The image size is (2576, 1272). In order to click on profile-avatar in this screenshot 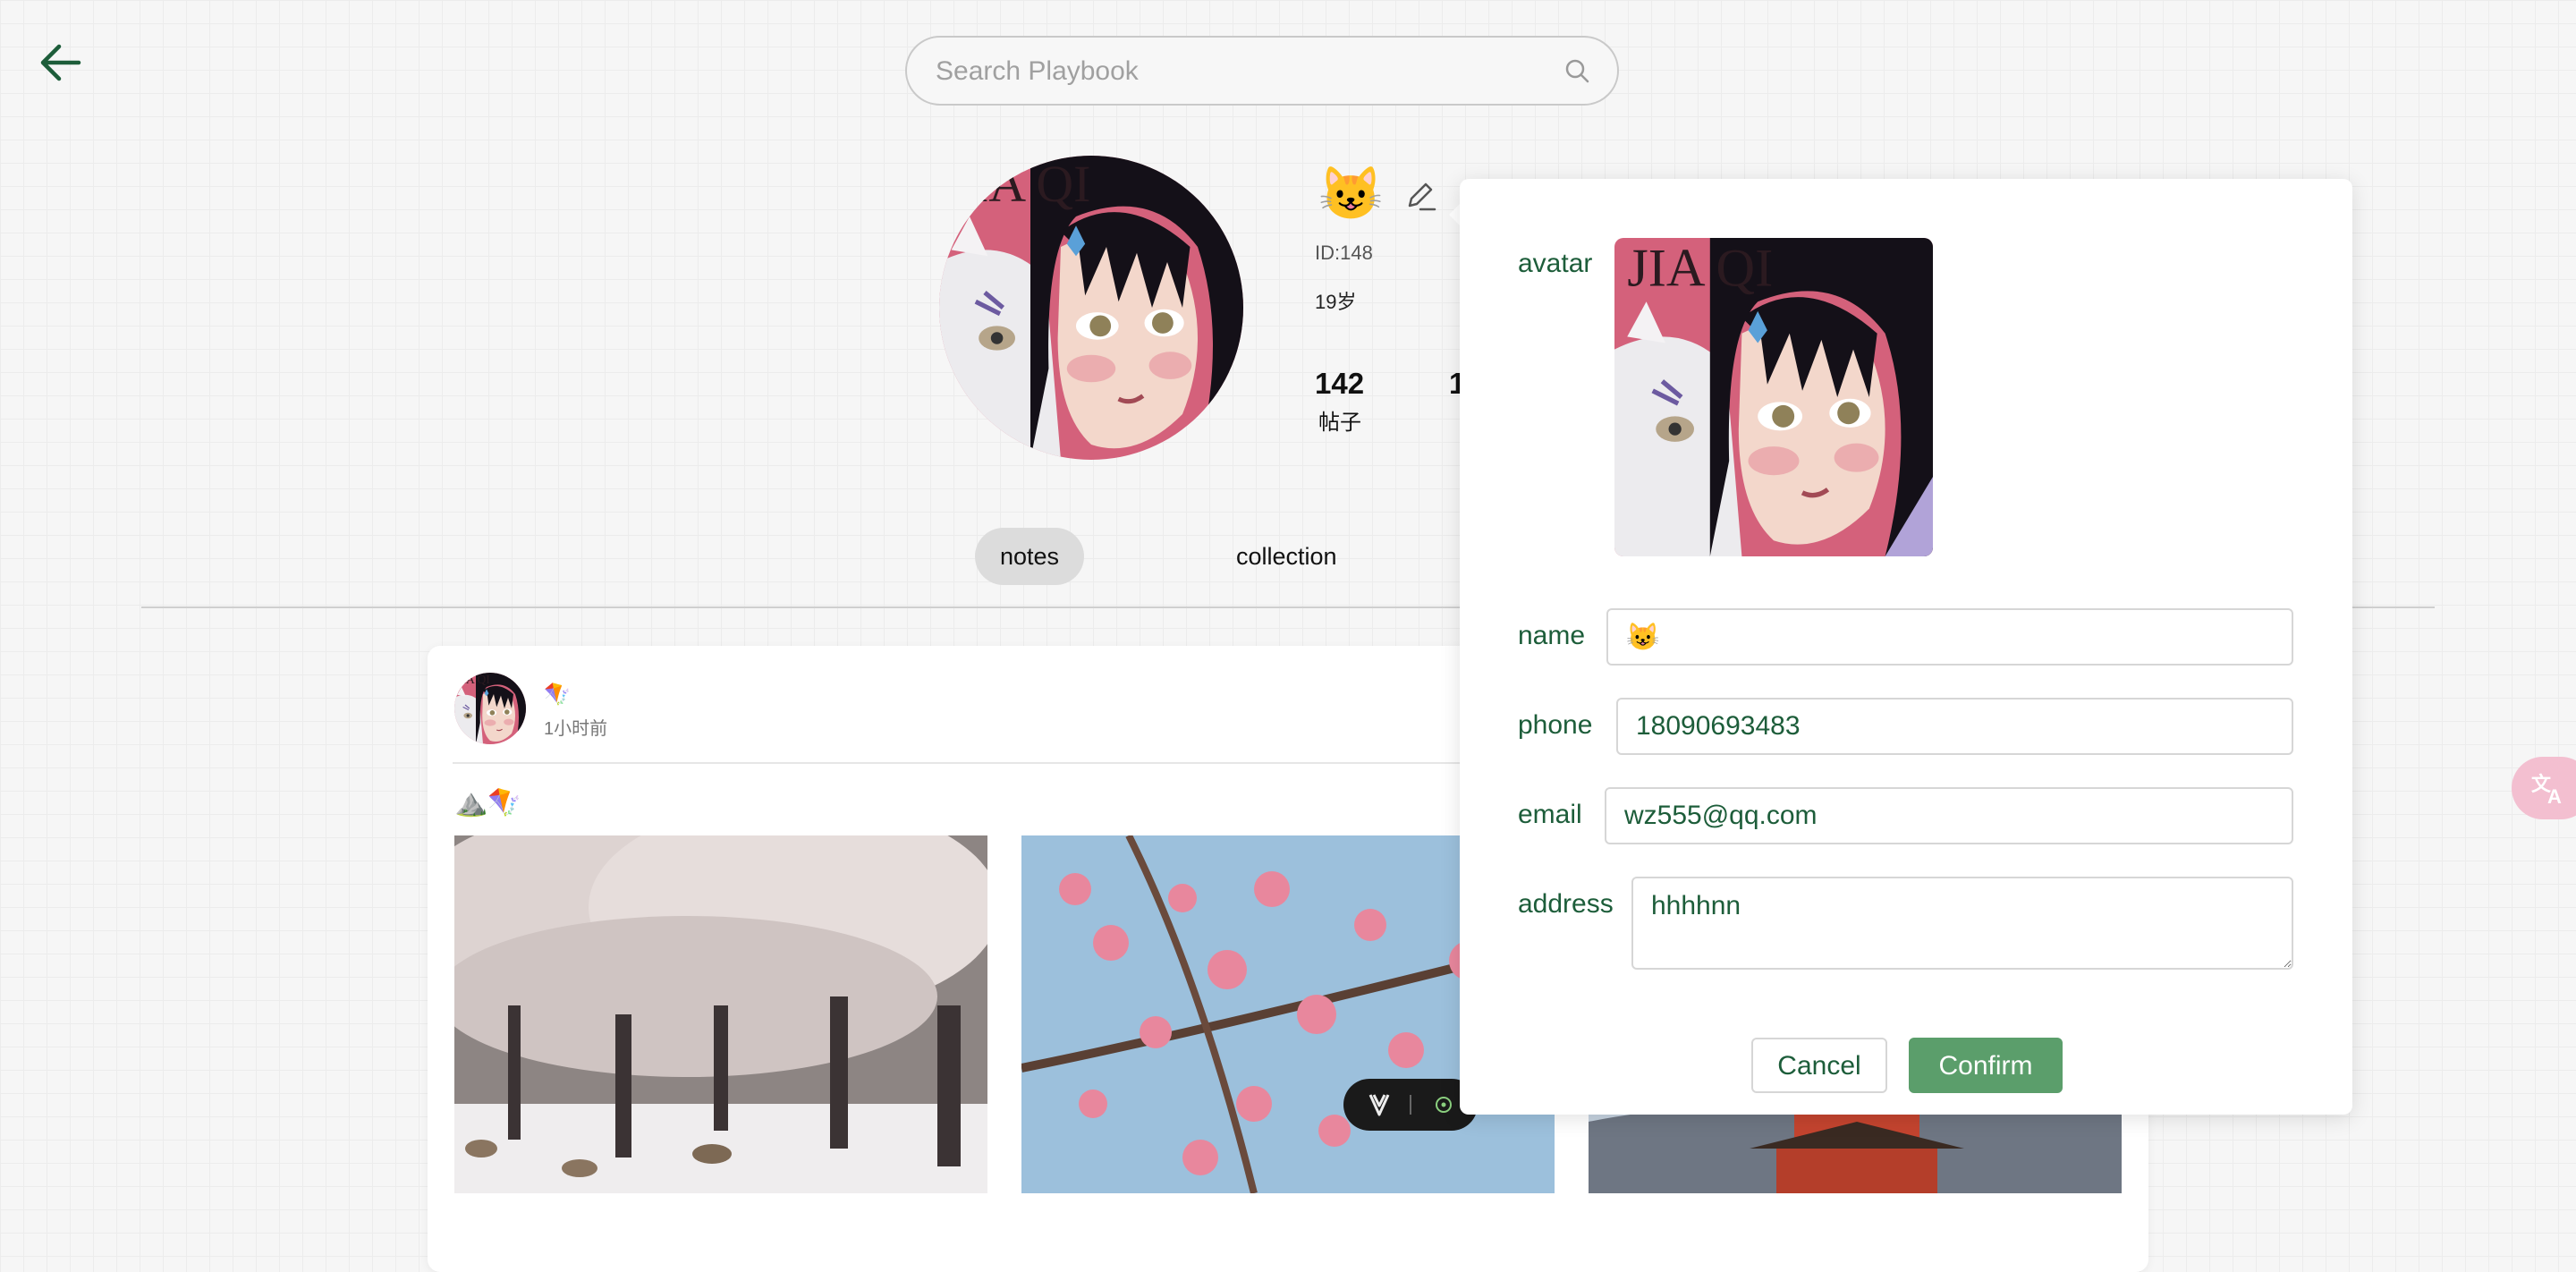, I will do `click(1091, 308)`.